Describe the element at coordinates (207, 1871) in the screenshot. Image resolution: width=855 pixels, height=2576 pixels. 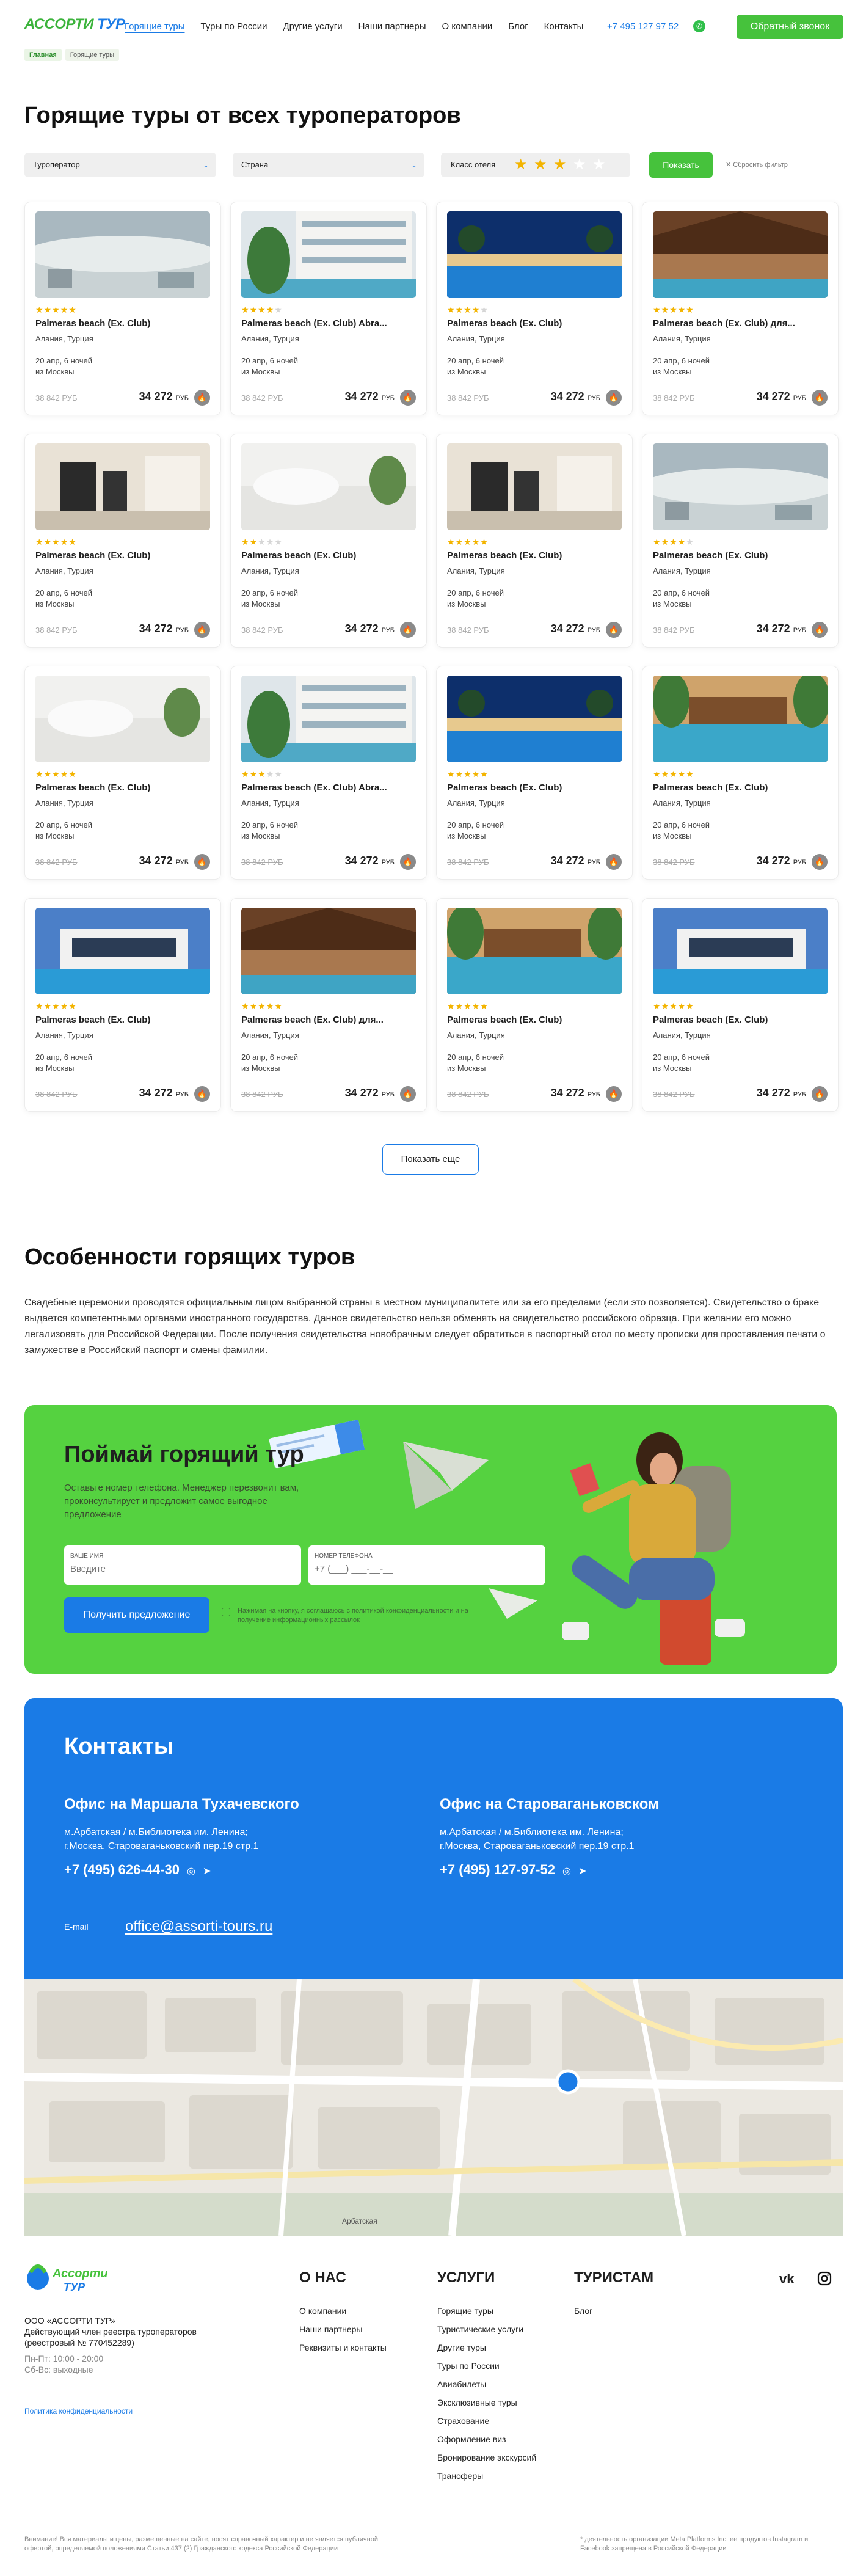
I see `telegram-icon: ➤` at that location.